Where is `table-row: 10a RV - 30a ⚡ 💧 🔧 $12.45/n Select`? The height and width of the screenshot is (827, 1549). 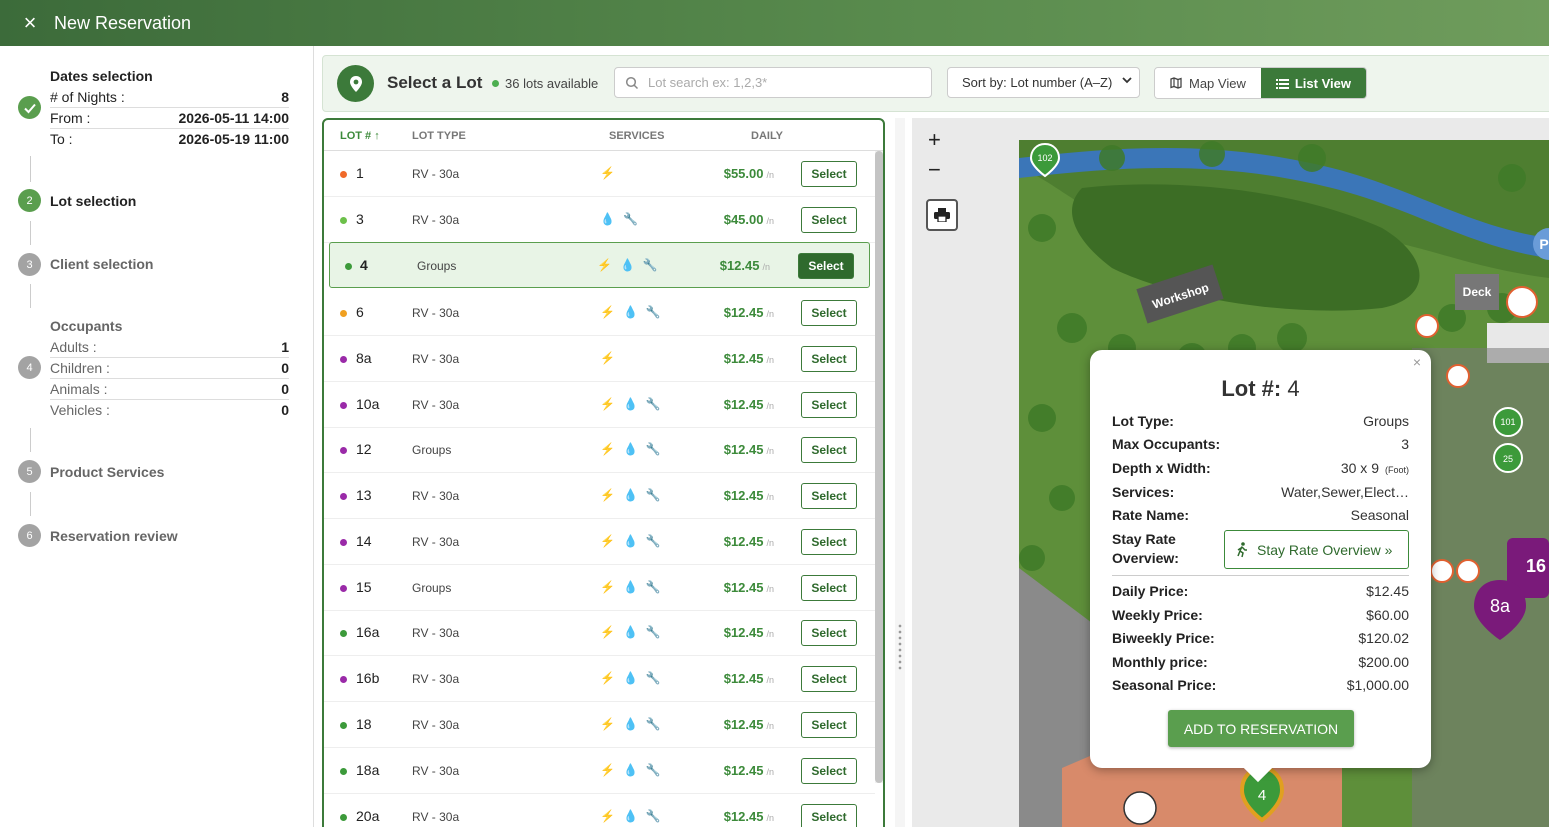 table-row: 10a RV - 30a ⚡ 💧 🔧 $12.45/n Select is located at coordinates (599, 405).